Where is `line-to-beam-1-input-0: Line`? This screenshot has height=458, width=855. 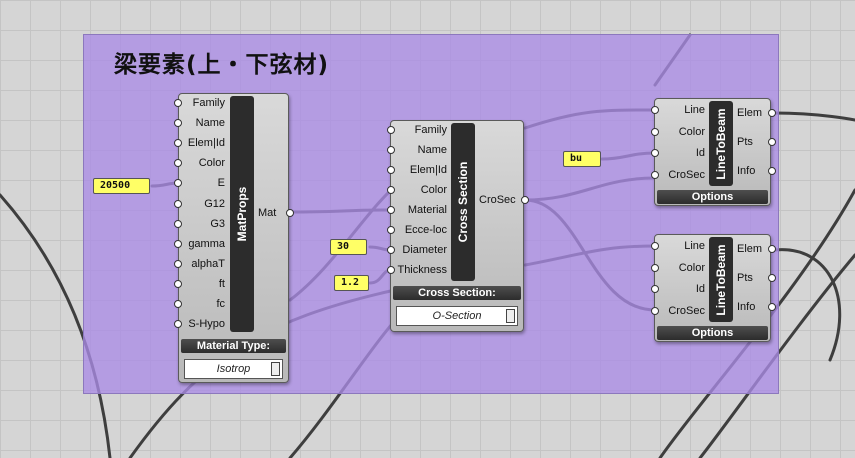 line-to-beam-1-input-0: Line is located at coordinates (681, 110).